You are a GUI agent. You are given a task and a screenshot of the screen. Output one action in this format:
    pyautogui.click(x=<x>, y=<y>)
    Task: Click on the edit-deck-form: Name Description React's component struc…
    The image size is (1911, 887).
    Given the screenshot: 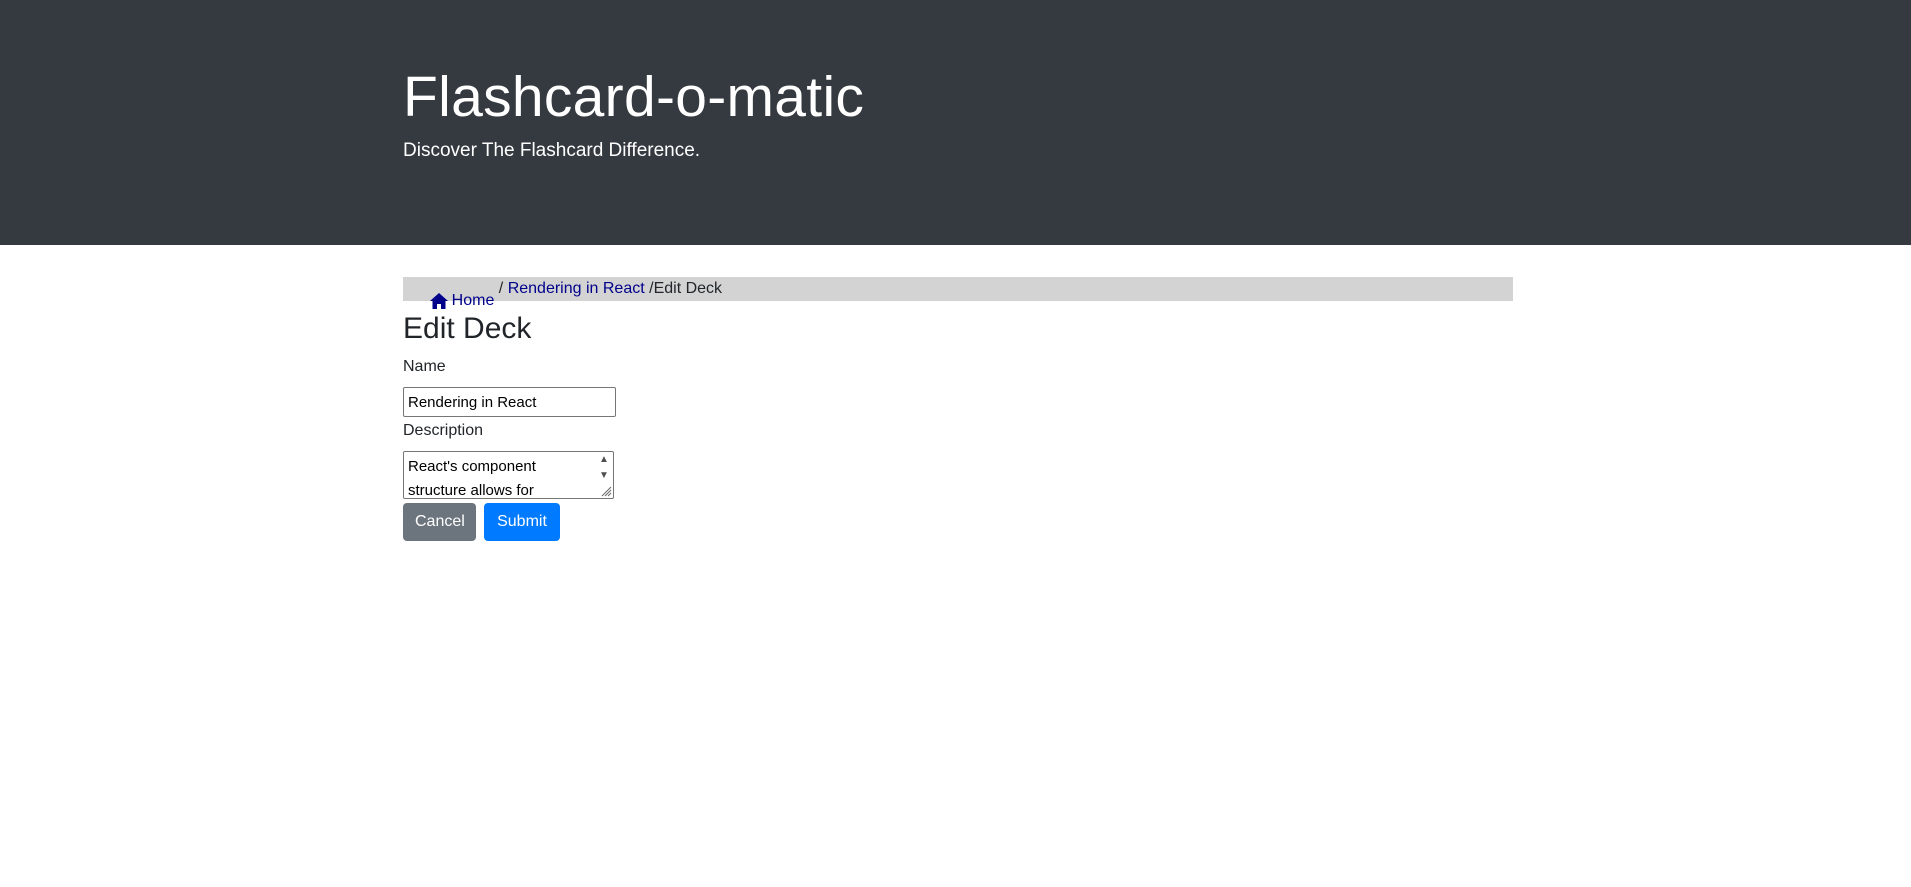 What is the action you would take?
    pyautogui.click(x=958, y=449)
    